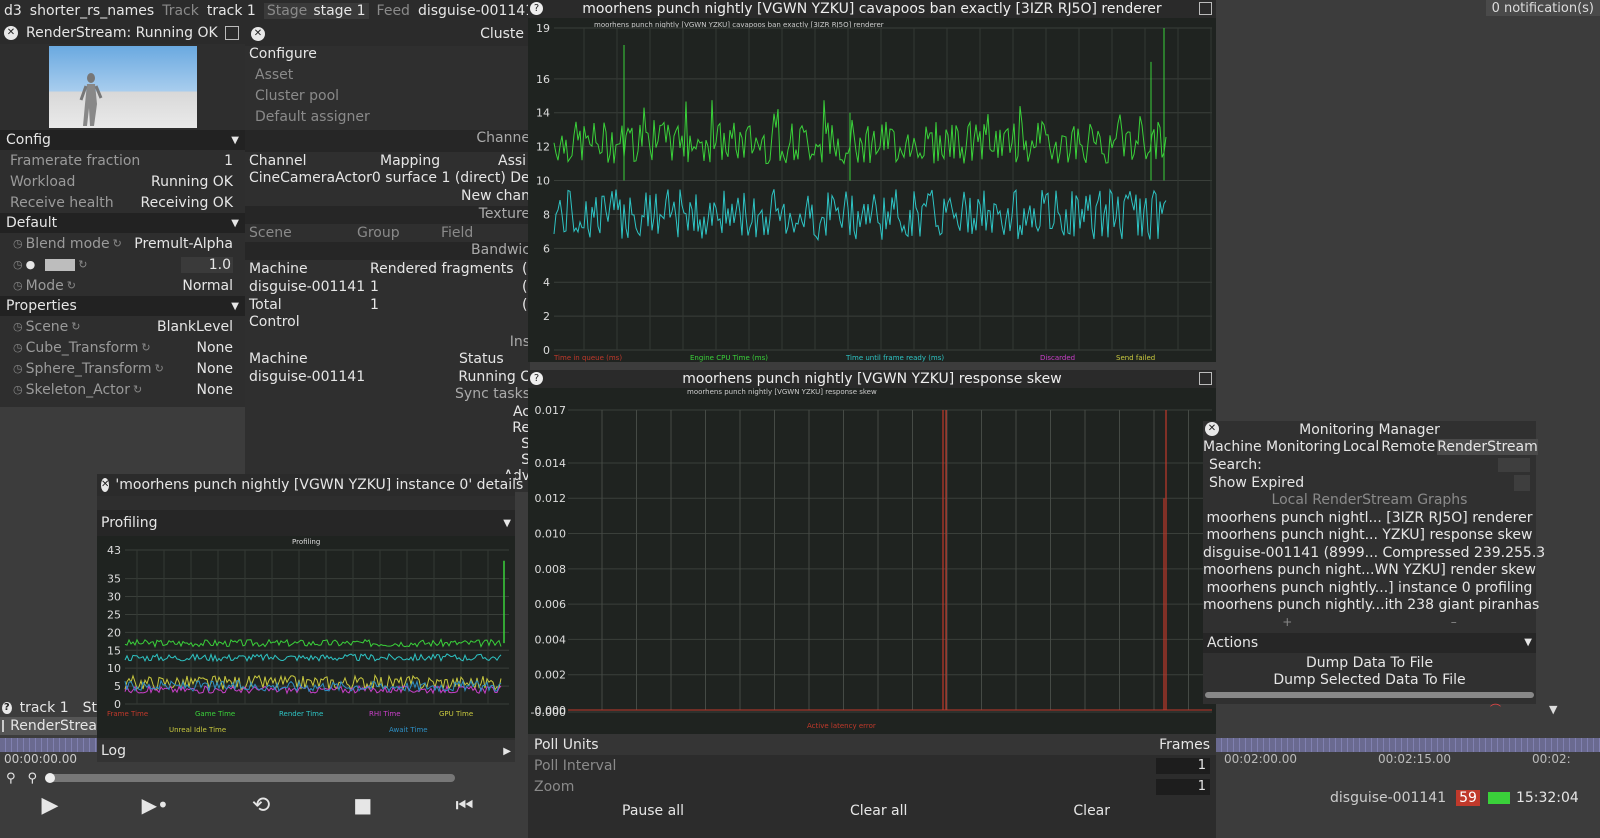  I want to click on log-row: Log ▶, so click(306, 751).